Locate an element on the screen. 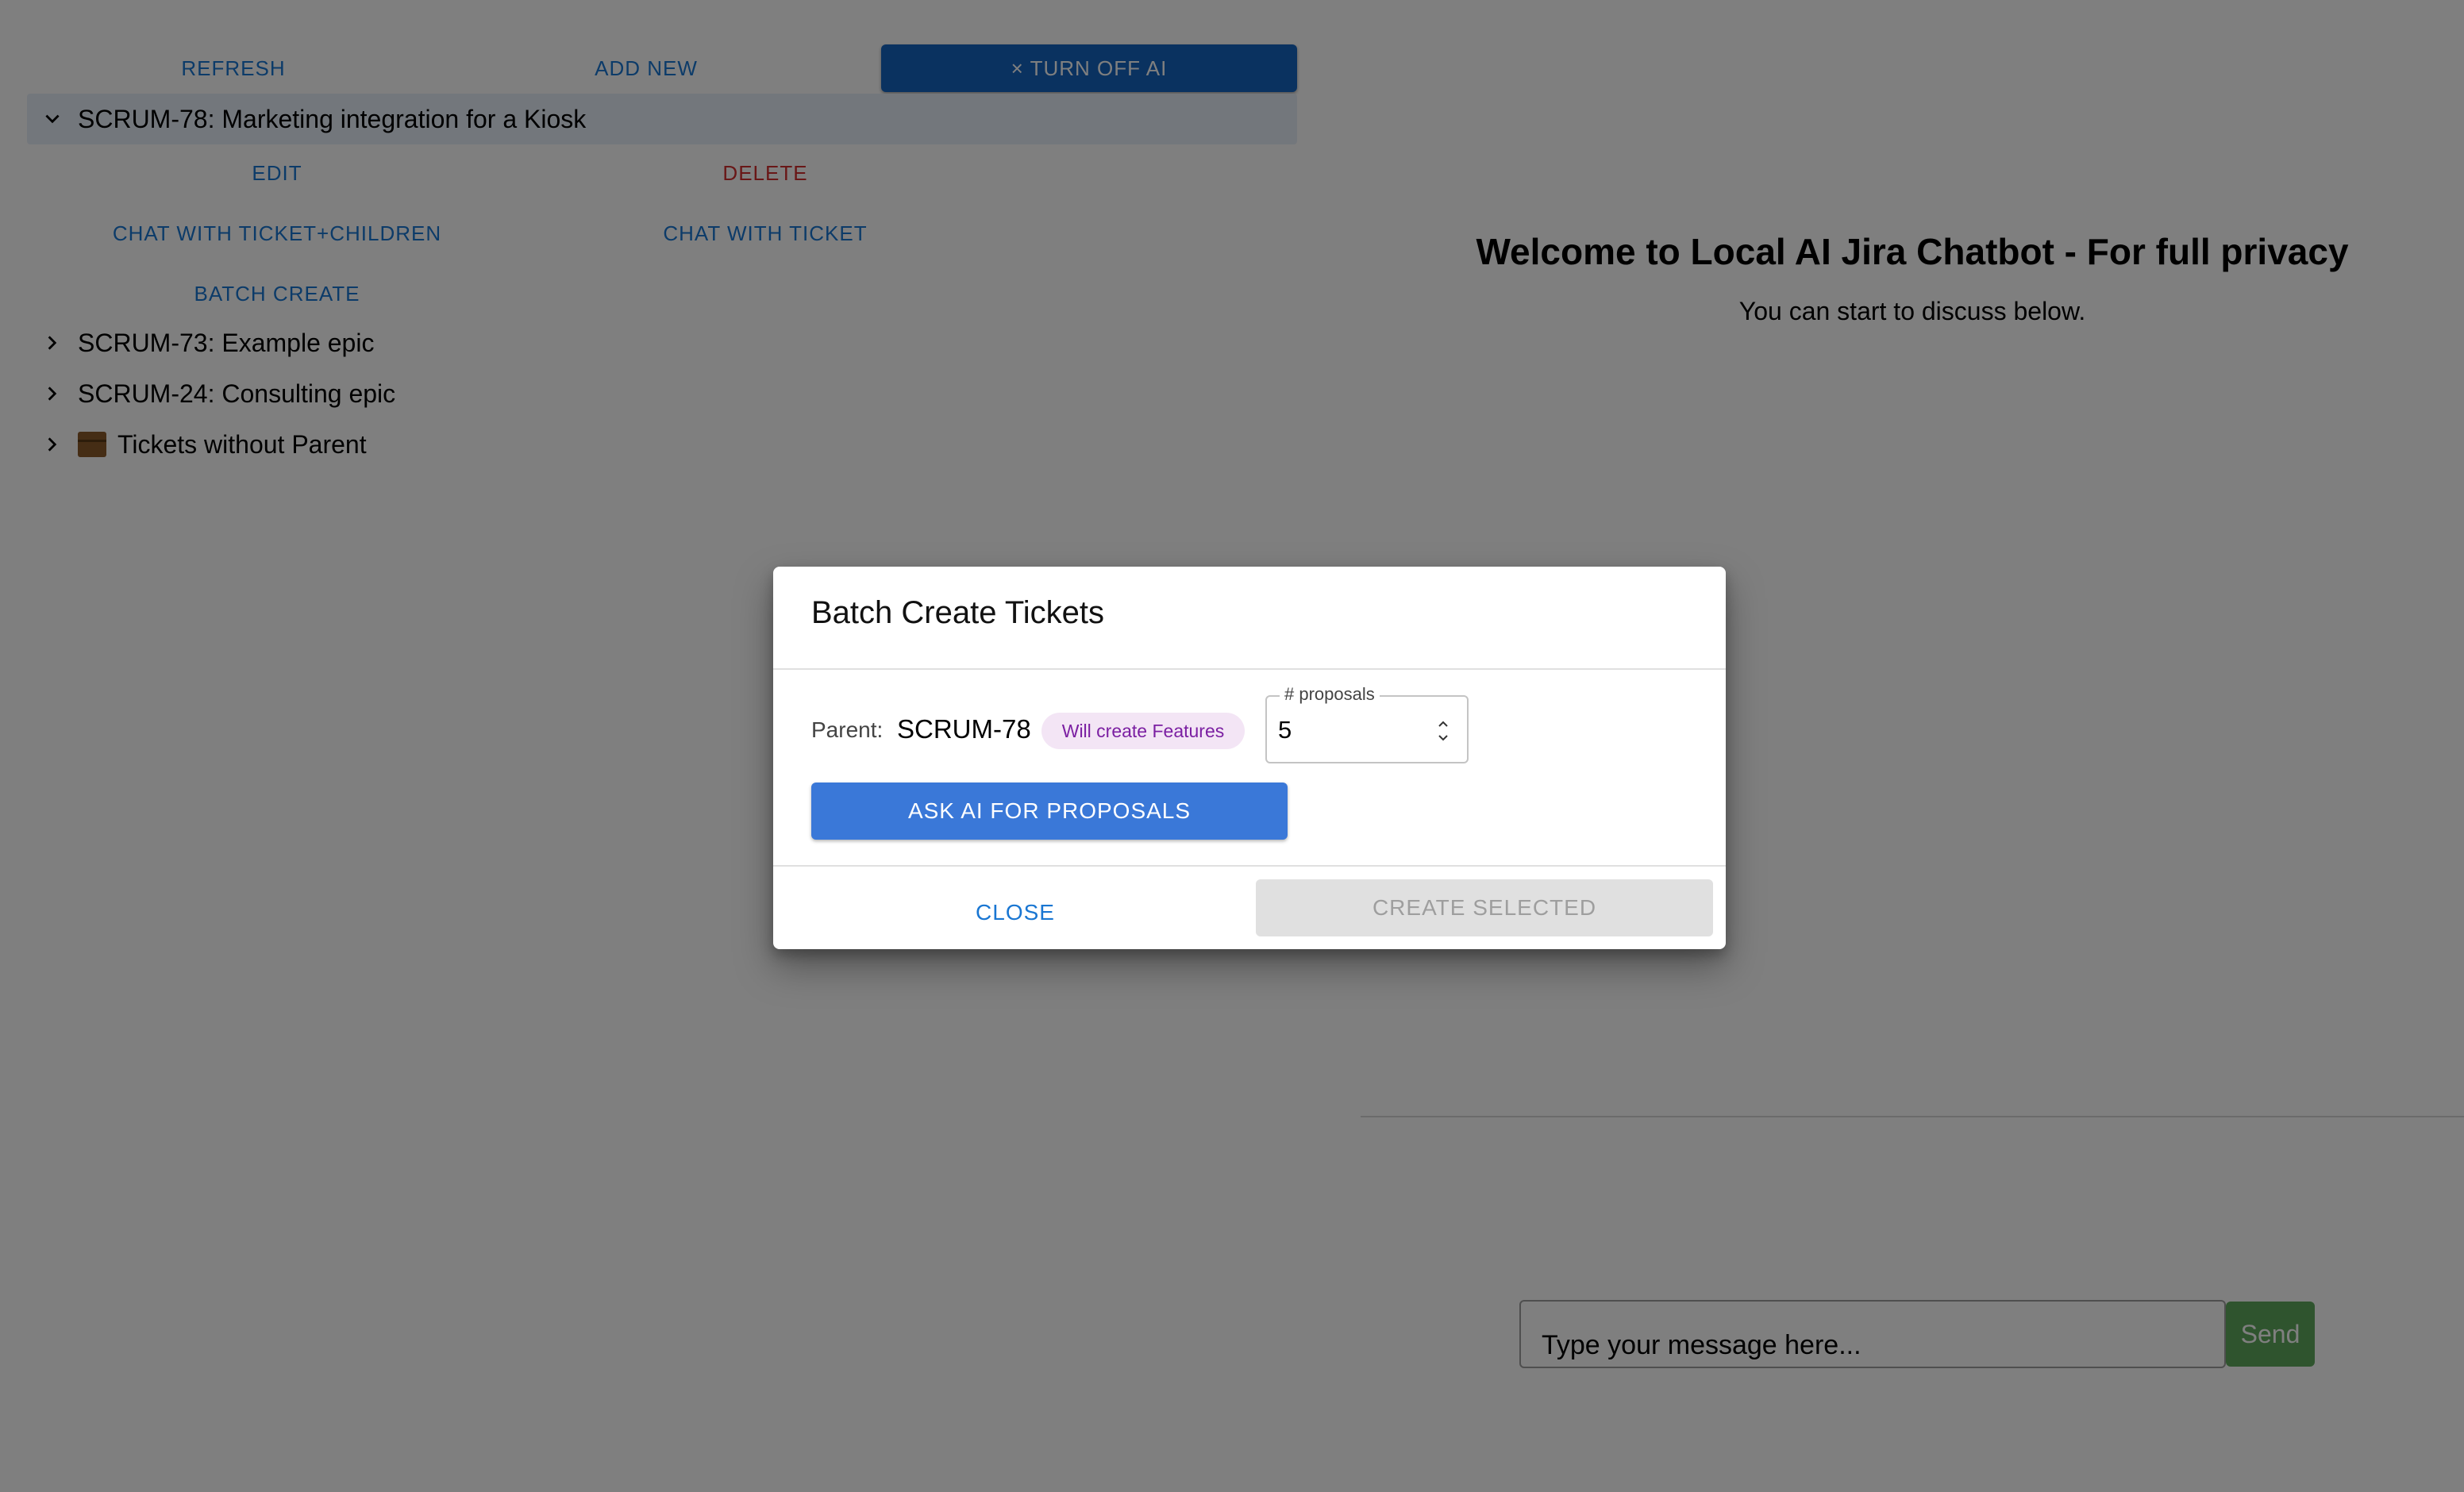 The width and height of the screenshot is (2464, 1492). dialog-divider is located at coordinates (1249, 669).